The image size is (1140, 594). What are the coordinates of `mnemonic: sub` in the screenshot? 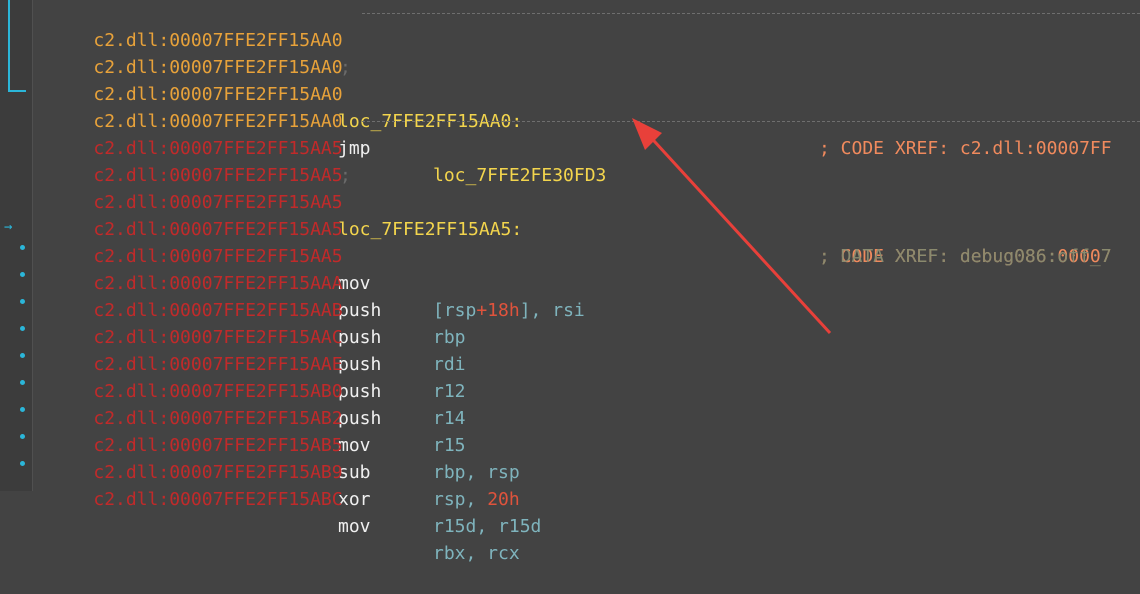 It's located at (354, 472).